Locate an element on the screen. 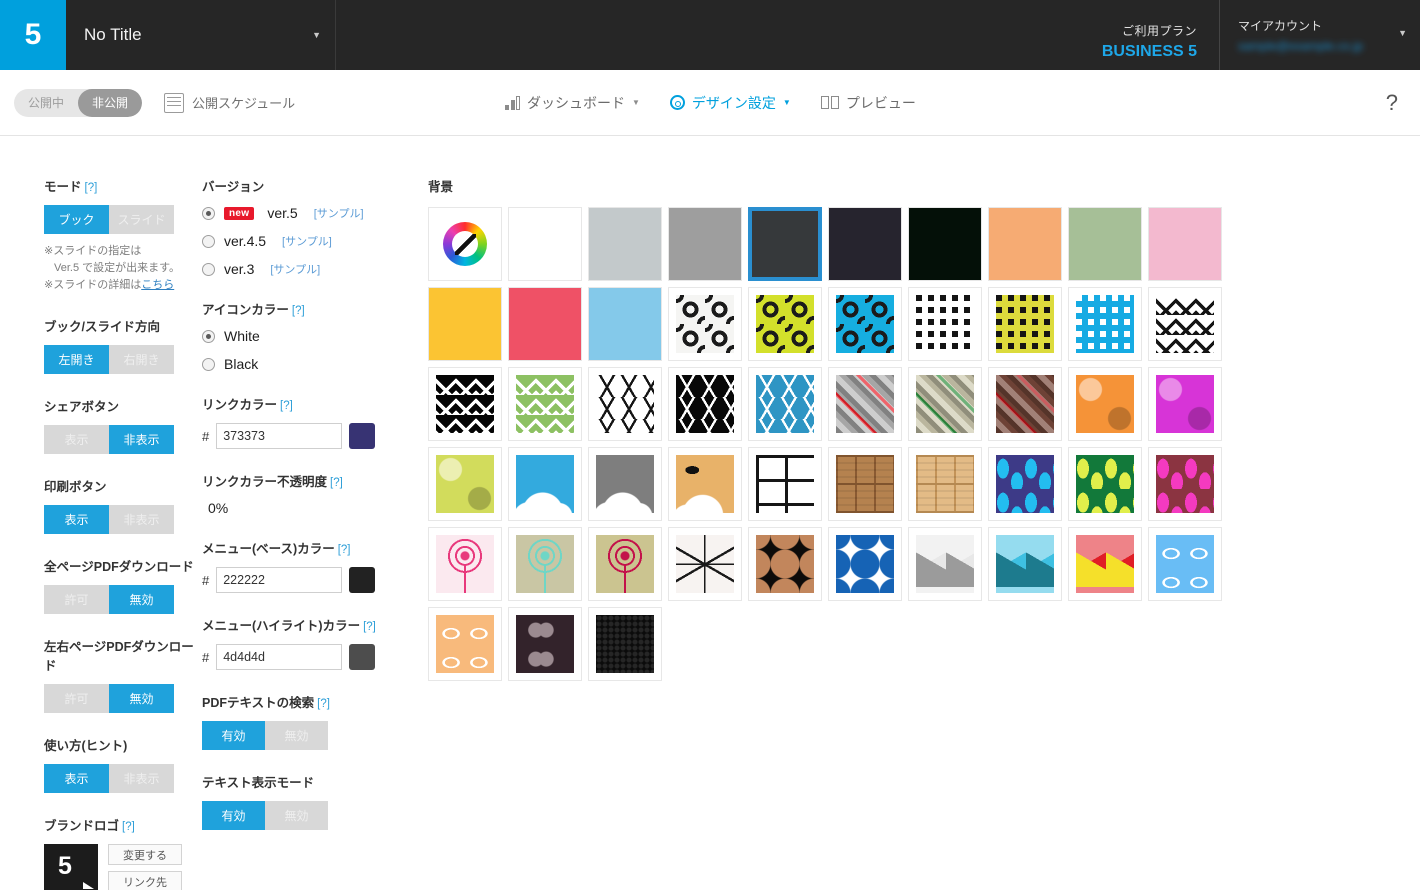 Image resolution: width=1420 pixels, height=890 pixels. link-color-swatch is located at coordinates (362, 436).